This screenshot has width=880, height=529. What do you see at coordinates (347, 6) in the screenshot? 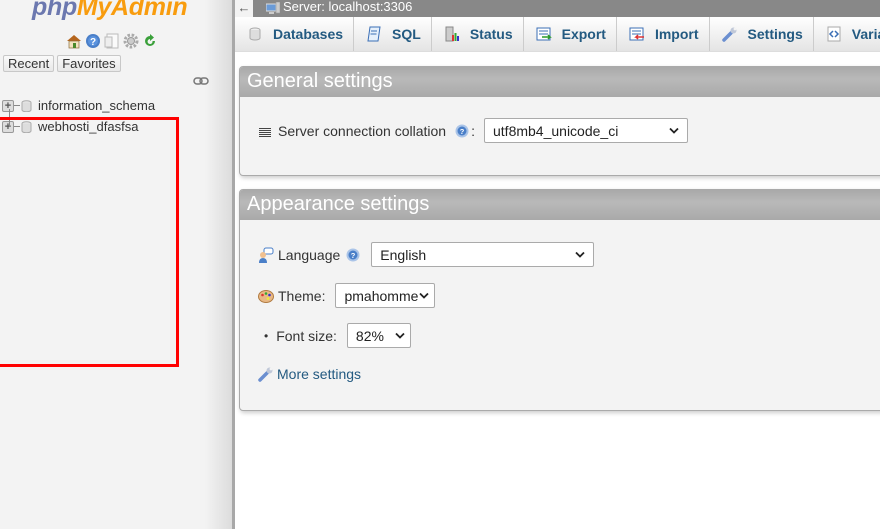
I see `server-title: Server: localhost:3306` at bounding box center [347, 6].